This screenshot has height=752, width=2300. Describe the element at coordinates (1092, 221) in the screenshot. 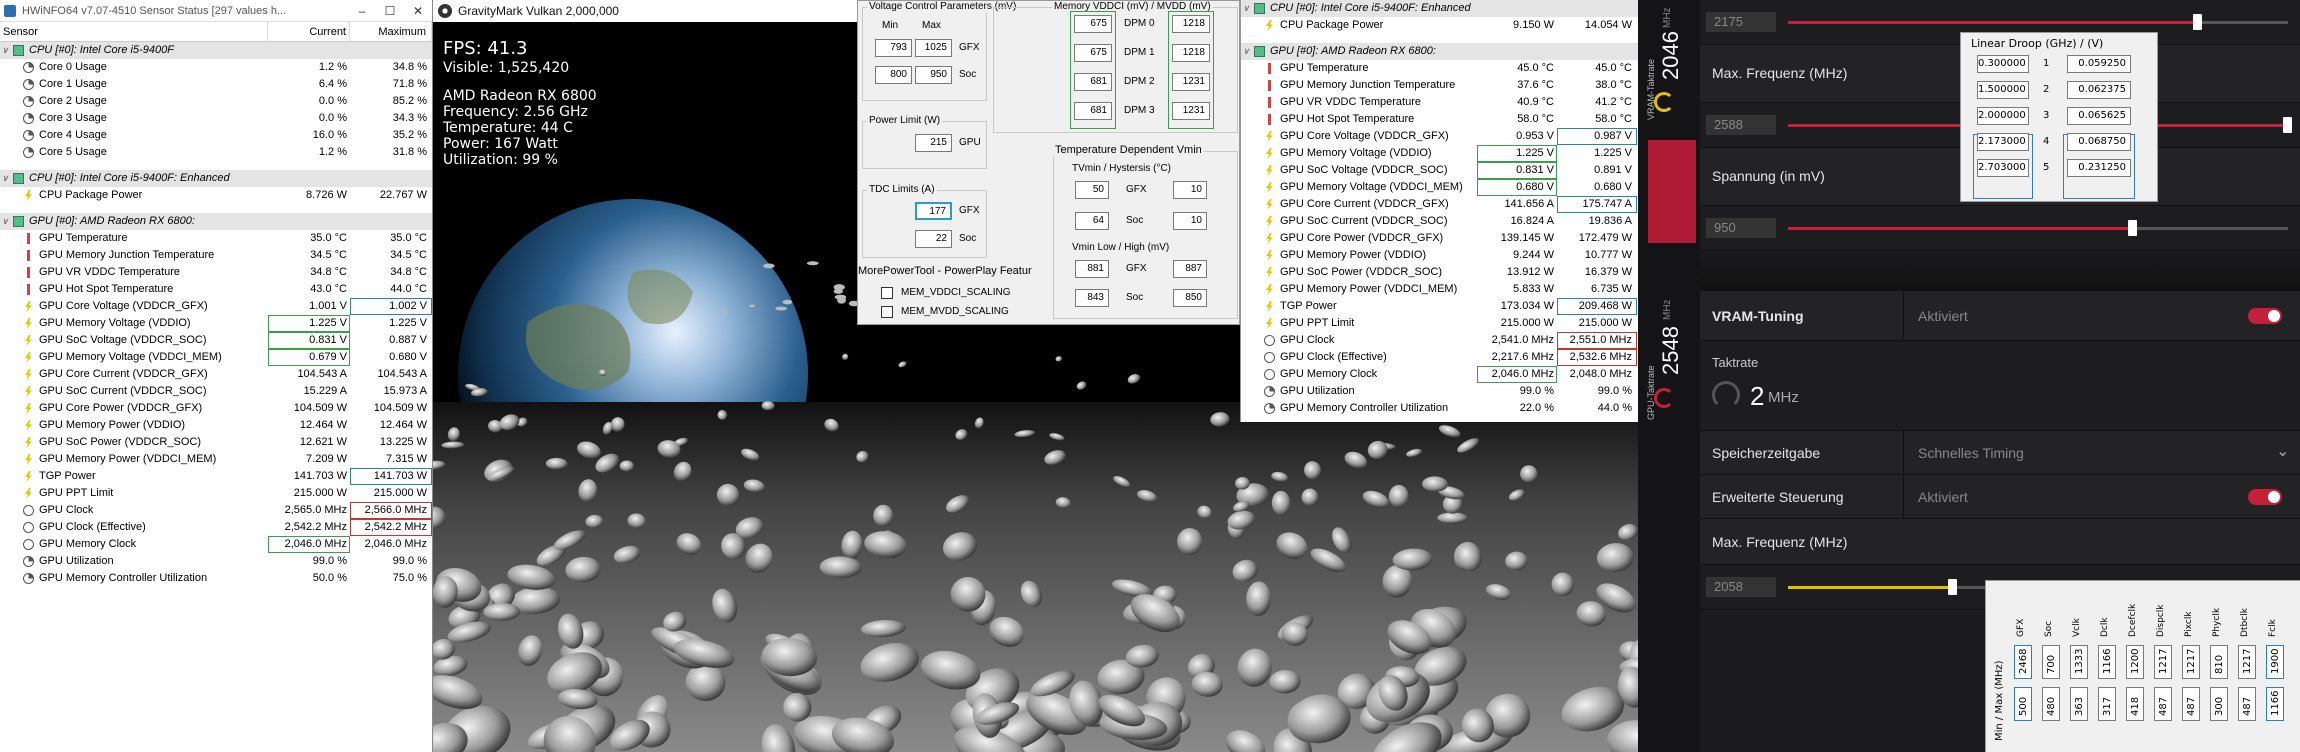

I see `tvmin-soc-input: 64` at that location.